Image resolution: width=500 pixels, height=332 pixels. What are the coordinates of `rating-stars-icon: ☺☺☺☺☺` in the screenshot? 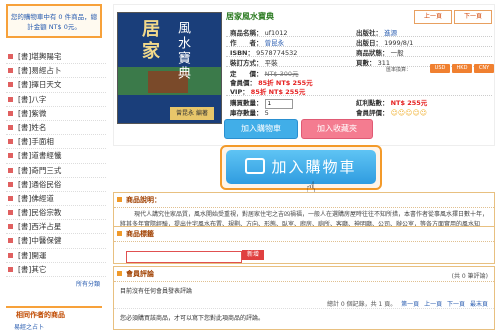 It's located at (409, 113).